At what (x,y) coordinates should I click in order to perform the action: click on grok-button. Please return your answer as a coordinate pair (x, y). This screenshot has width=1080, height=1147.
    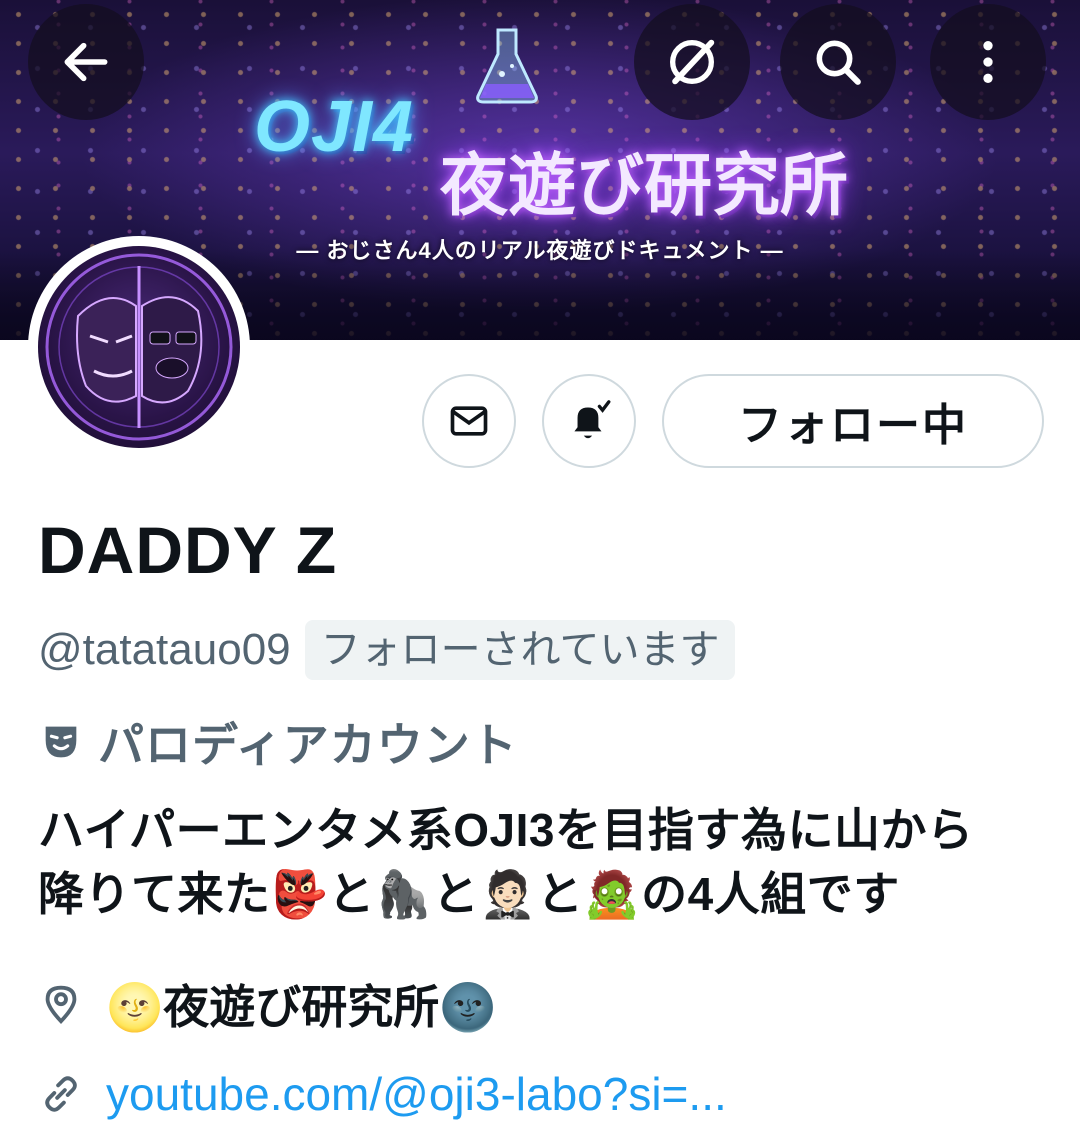
    Looking at the image, I should click on (692, 62).